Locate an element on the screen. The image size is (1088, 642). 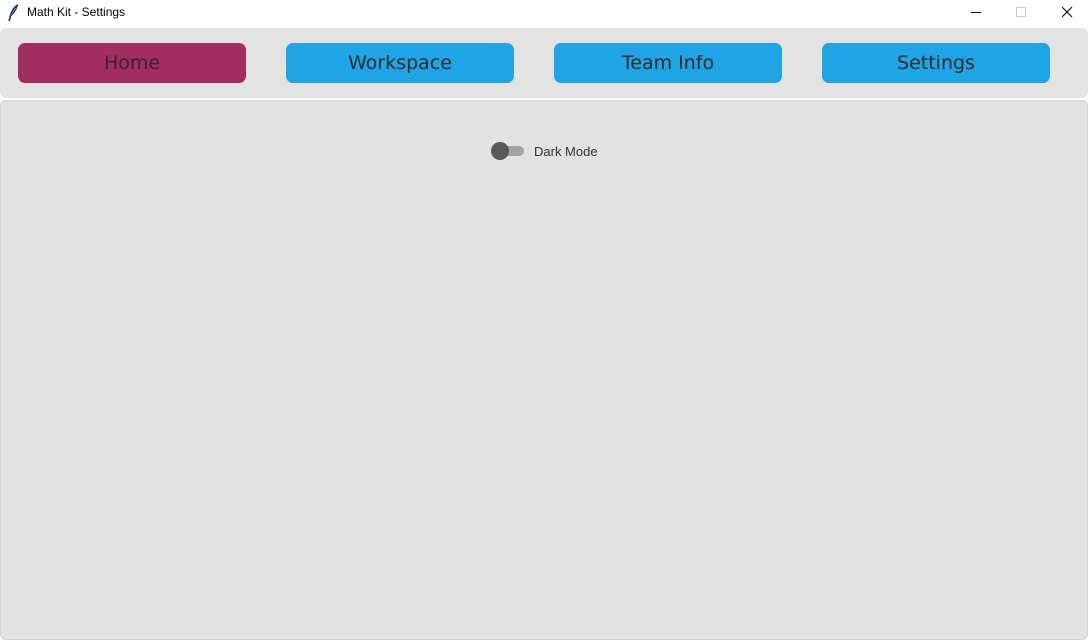
minimize-button is located at coordinates (976, 13).